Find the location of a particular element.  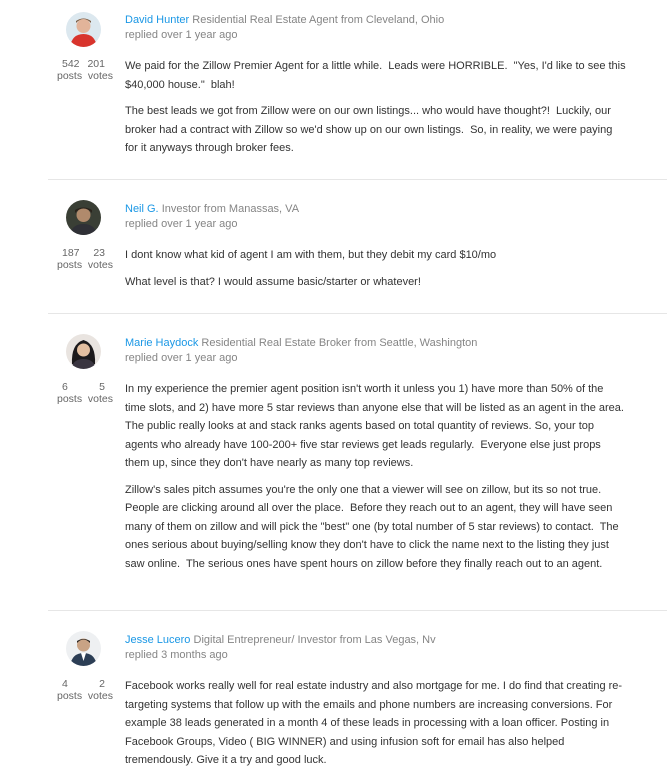

posts-count: 542 is located at coordinates (71, 64).